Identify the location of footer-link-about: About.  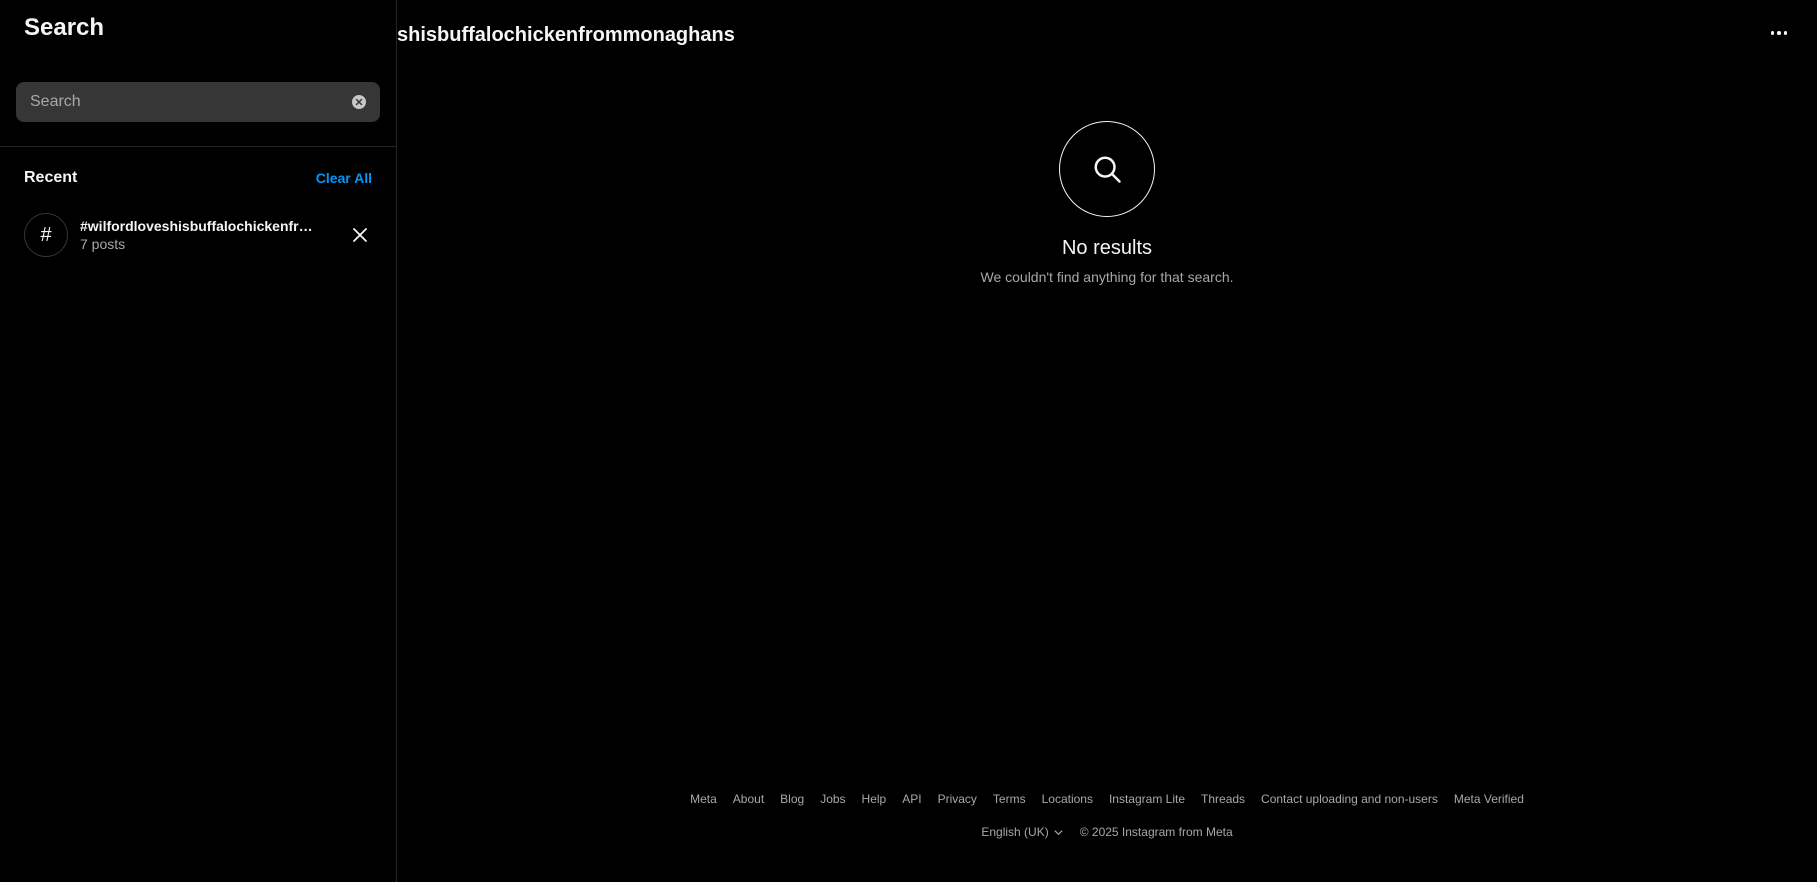
(748, 799).